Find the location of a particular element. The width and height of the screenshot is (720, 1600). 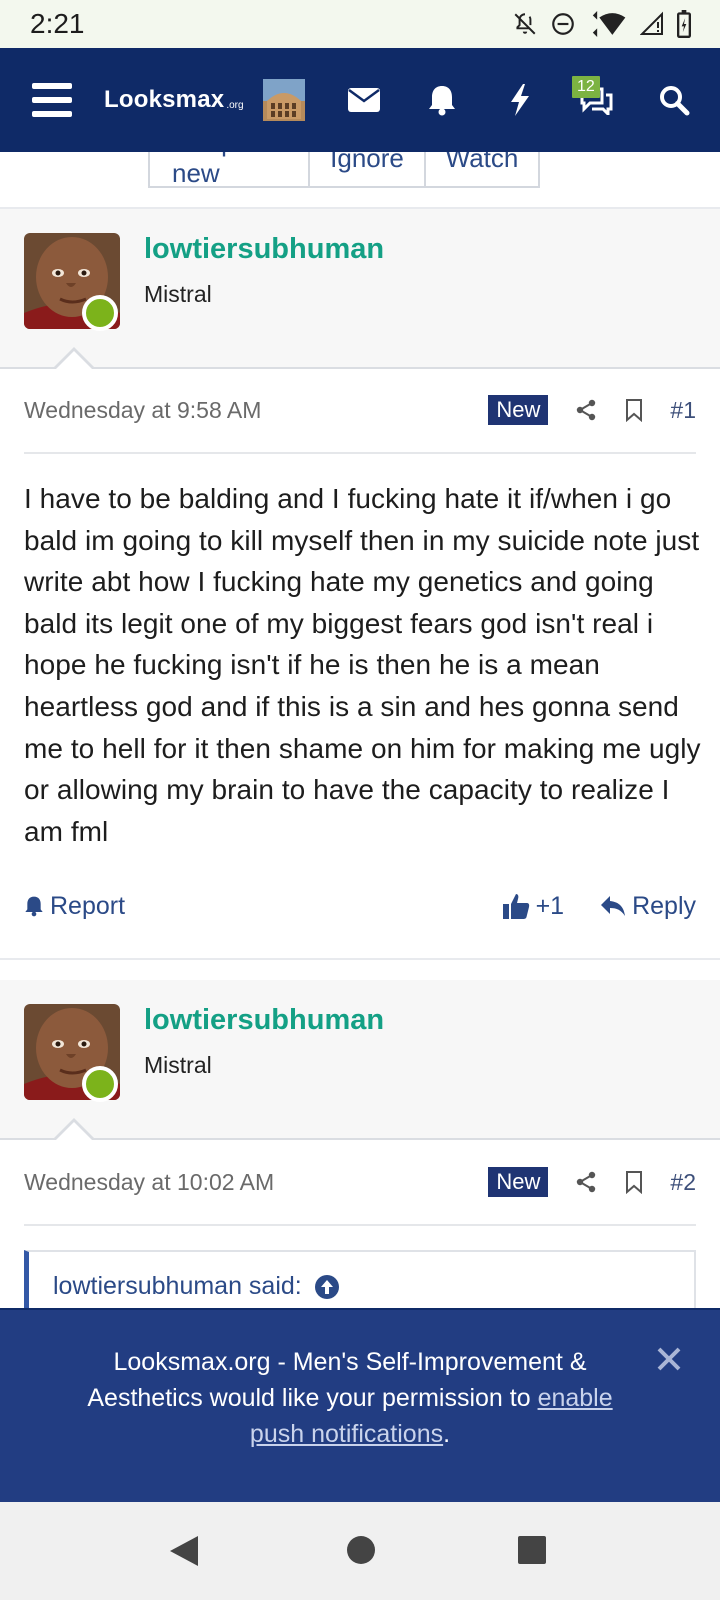

status-icons is located at coordinates (602, 24).